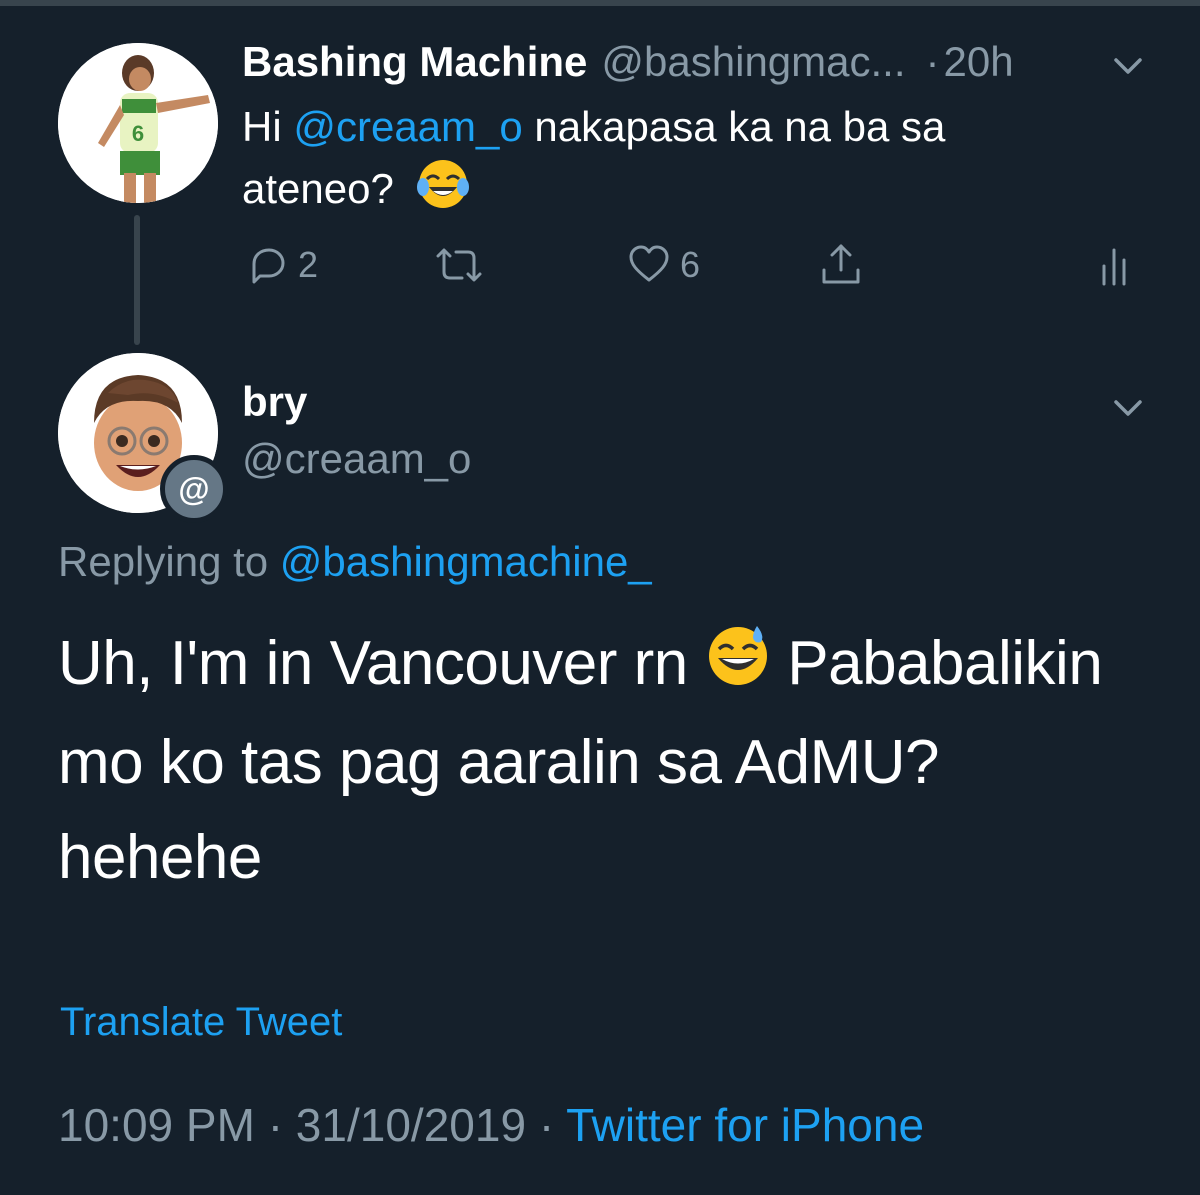 The image size is (1200, 1195). I want to click on thread-connector-line, so click(137, 280).